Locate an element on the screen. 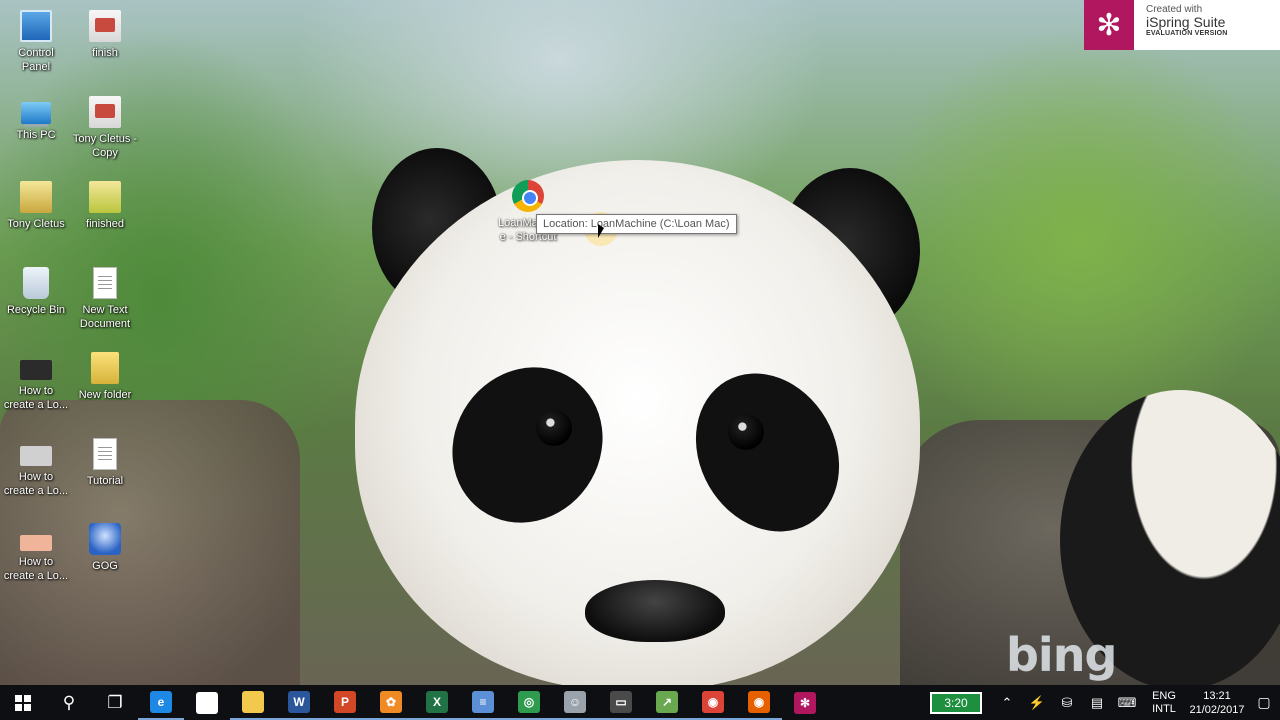 This screenshot has width=1280, height=720. taskbar-firefox-button: ◉ is located at coordinates (759, 702).